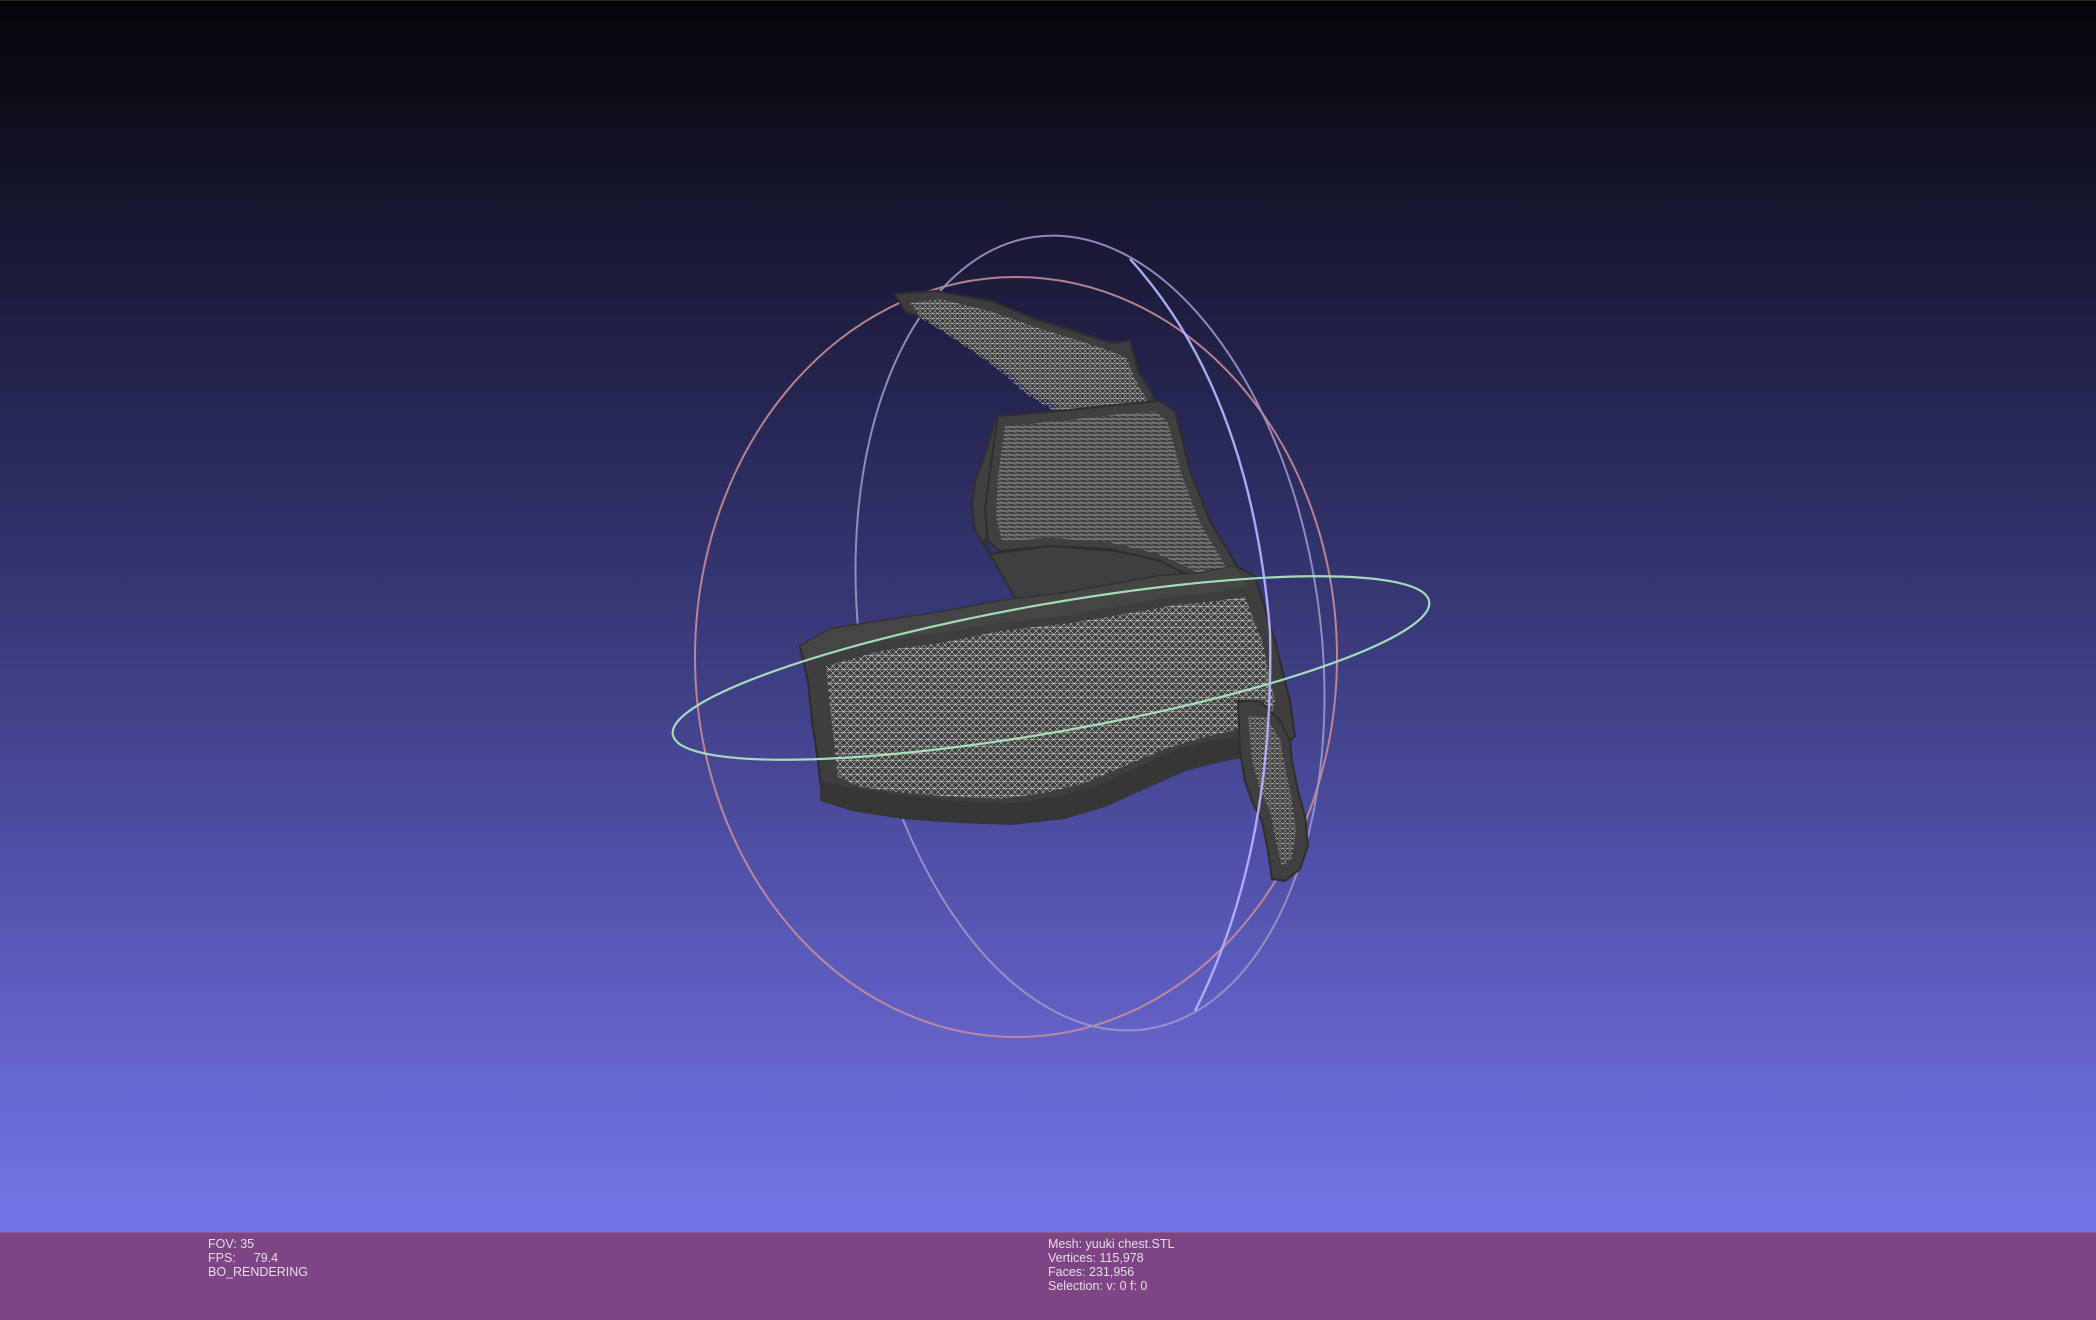 Image resolution: width=2096 pixels, height=1320 pixels. Describe the element at coordinates (1065, 1244) in the screenshot. I see `mesh-label: Mesh:` at that location.